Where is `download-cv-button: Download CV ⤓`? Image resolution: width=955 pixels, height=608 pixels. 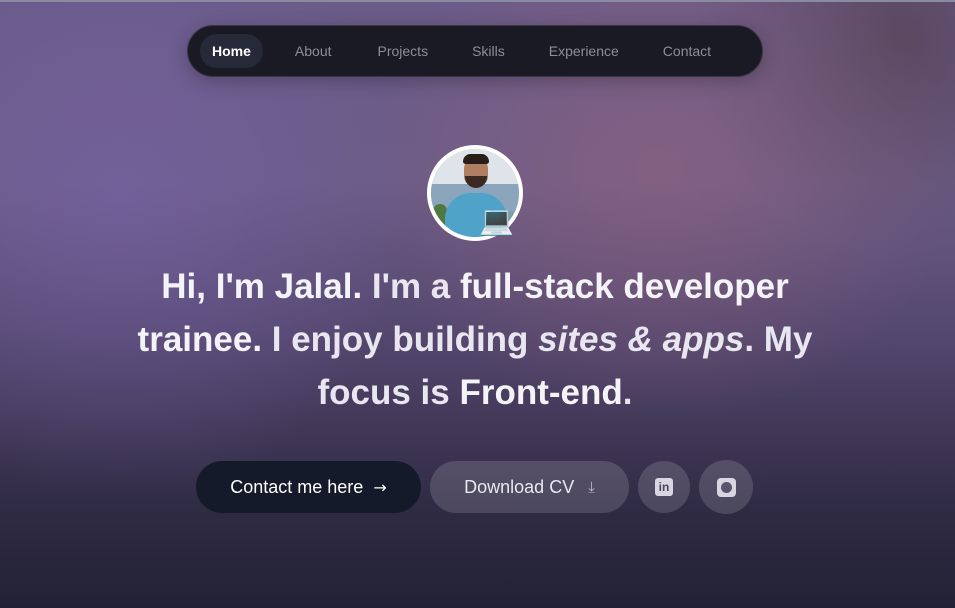
download-cv-button: Download CV ⤓ is located at coordinates (529, 487).